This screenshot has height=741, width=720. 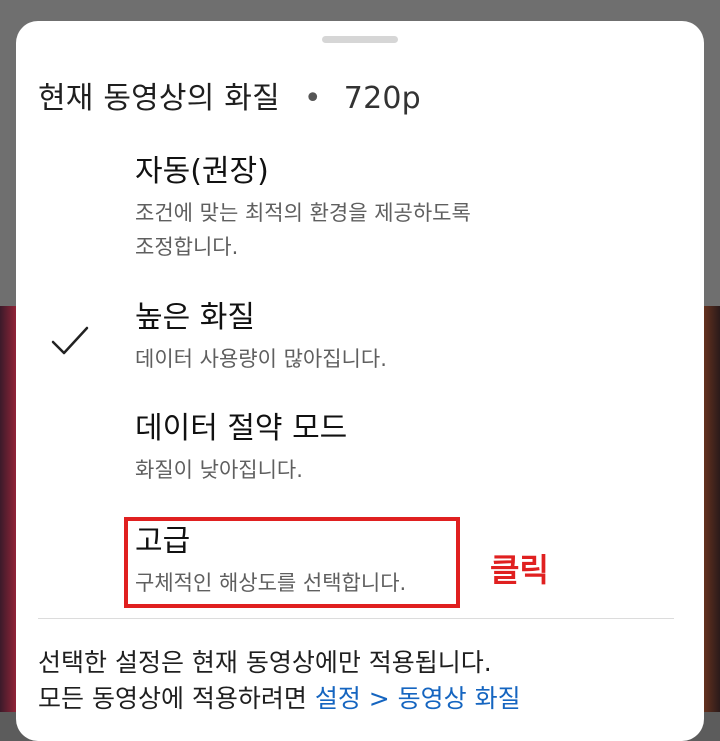 What do you see at coordinates (187, 247) in the screenshot?
I see `option-auto-desc-line2: 조정합니다.` at bounding box center [187, 247].